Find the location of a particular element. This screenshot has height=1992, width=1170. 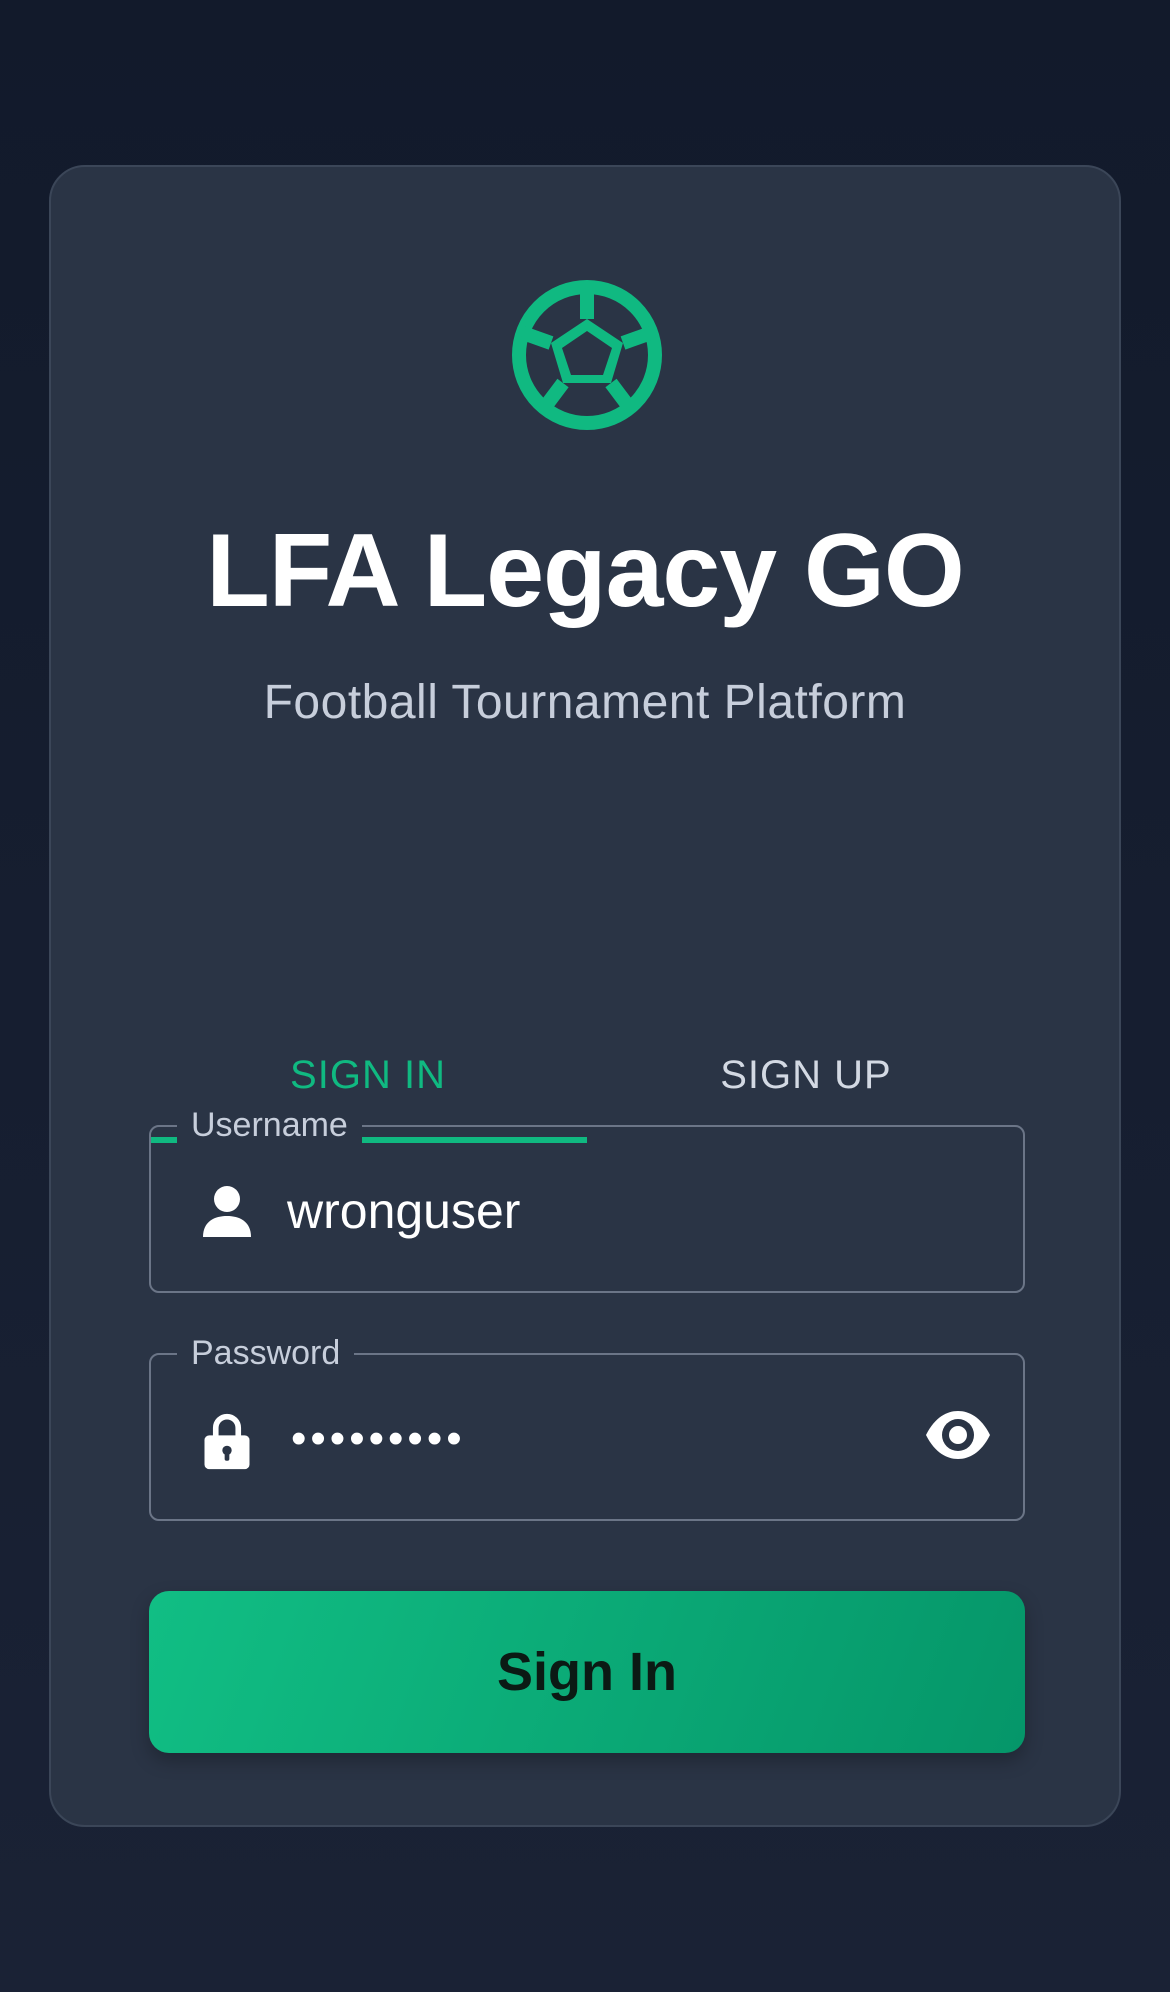

password-label: Password is located at coordinates (266, 1353).